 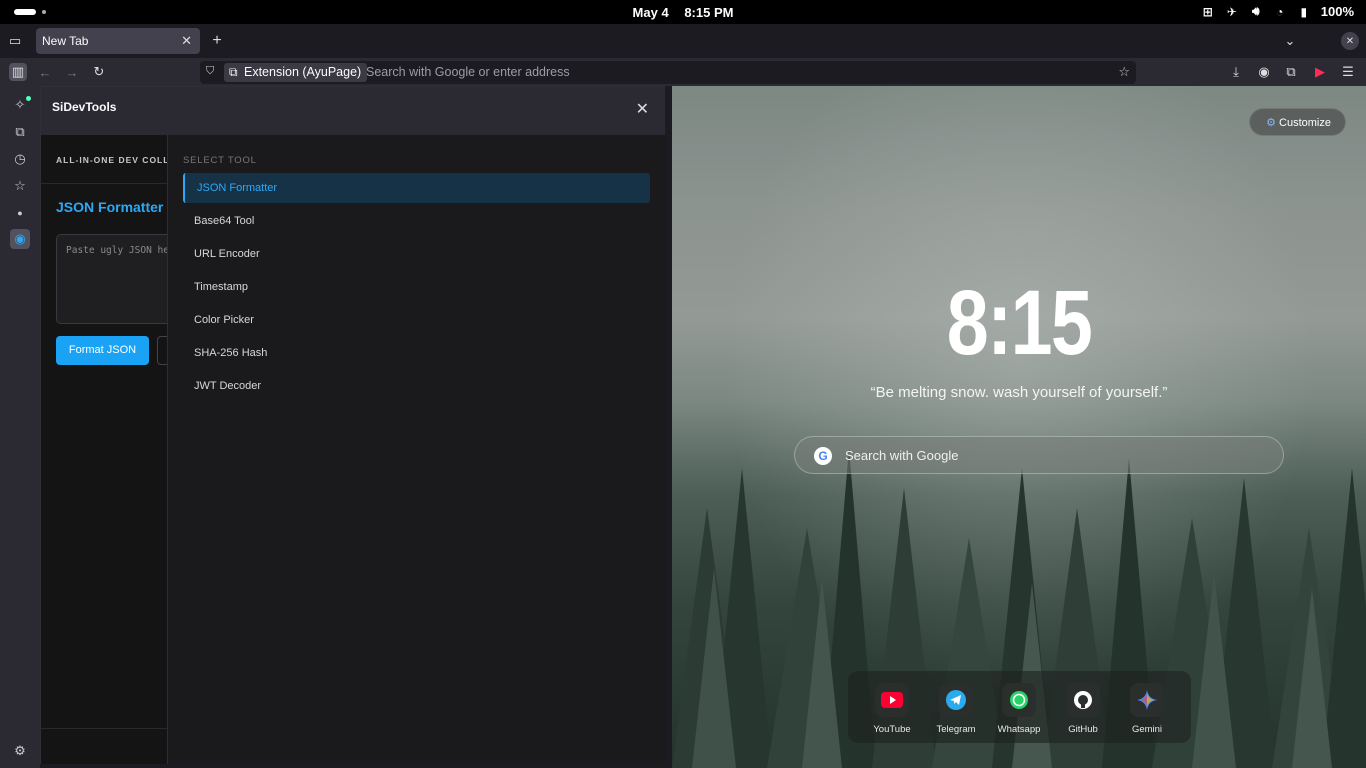 I want to click on shortcut-label: YouTube, so click(x=892, y=729).